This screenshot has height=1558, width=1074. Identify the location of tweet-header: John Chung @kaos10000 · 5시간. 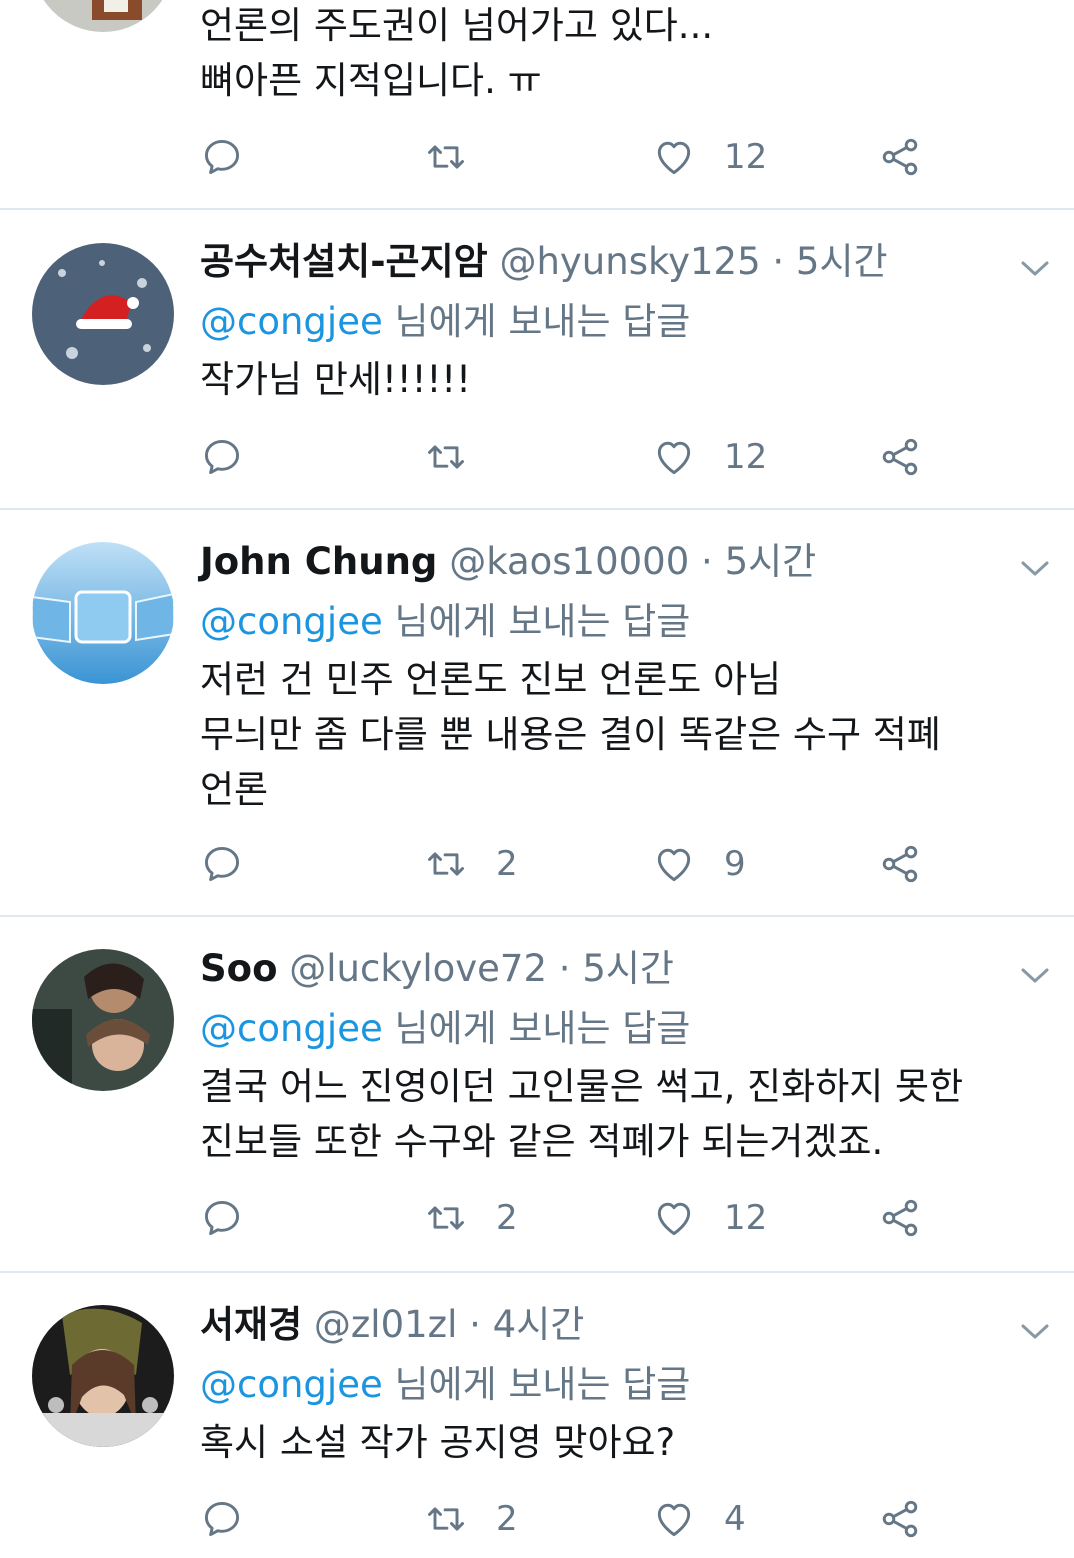
(508, 562).